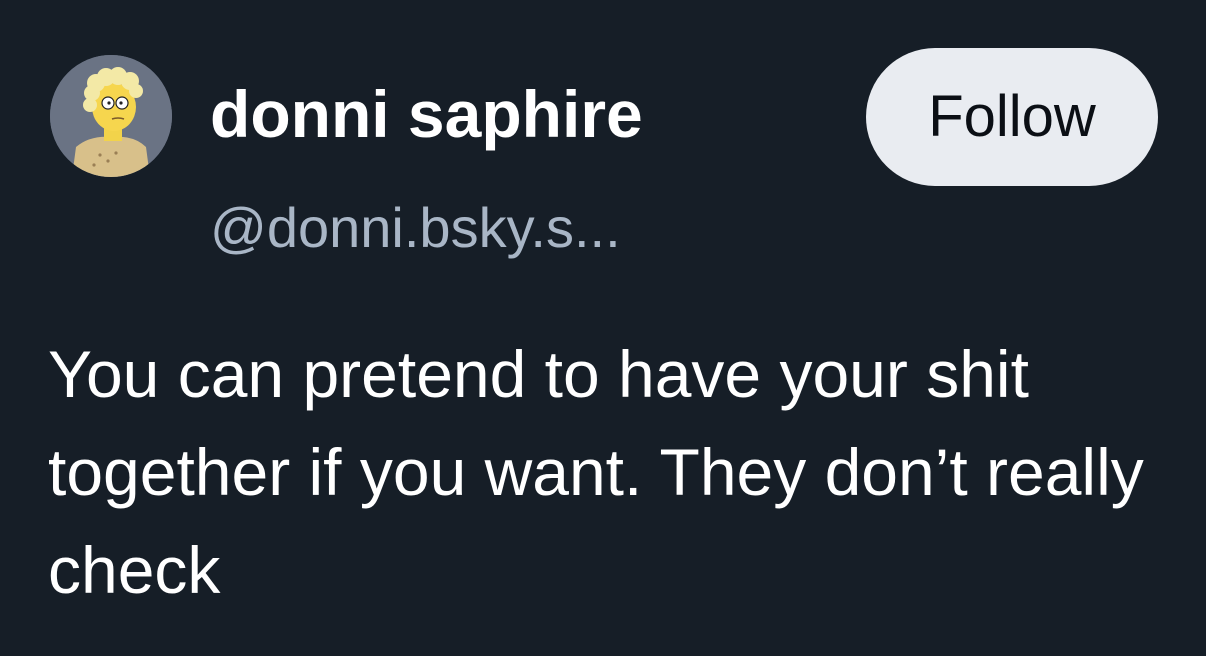  I want to click on avatar, so click(111, 116).